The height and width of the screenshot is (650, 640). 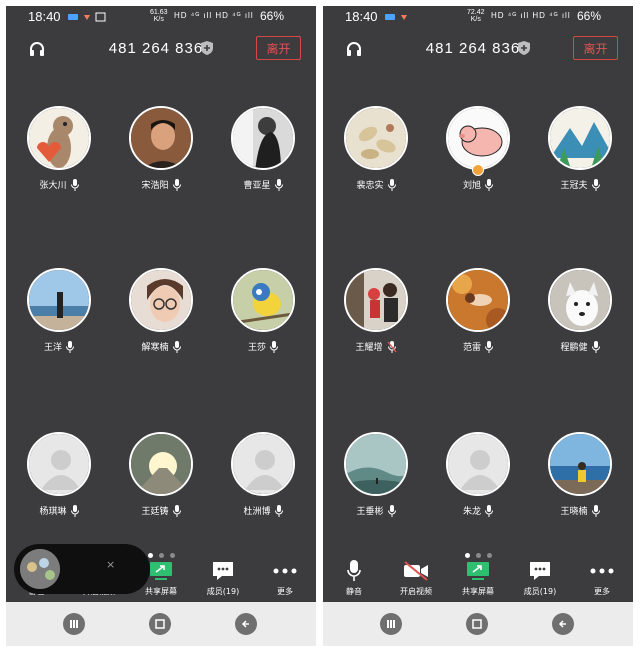 I want to click on toolbar-label: 共享屏幕, so click(x=478, y=591).